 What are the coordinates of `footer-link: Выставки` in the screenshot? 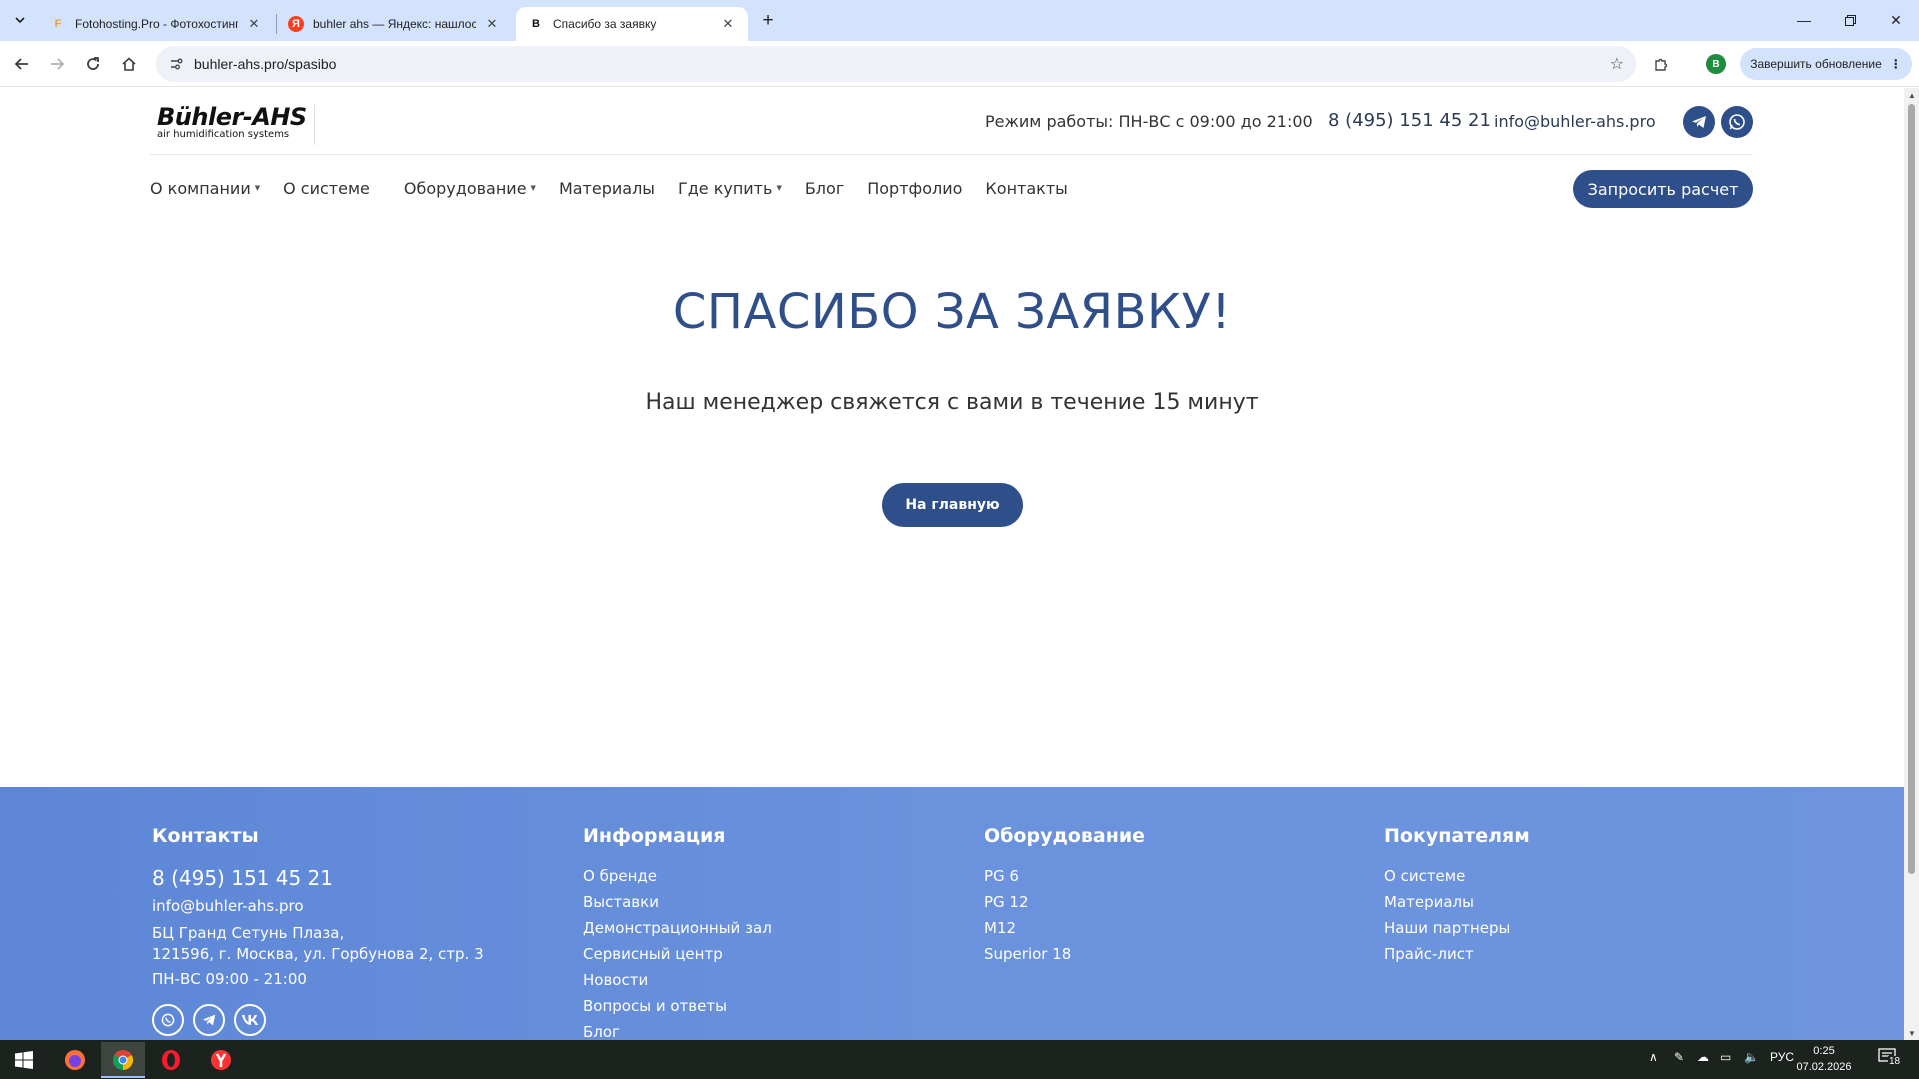 It's located at (677, 902).